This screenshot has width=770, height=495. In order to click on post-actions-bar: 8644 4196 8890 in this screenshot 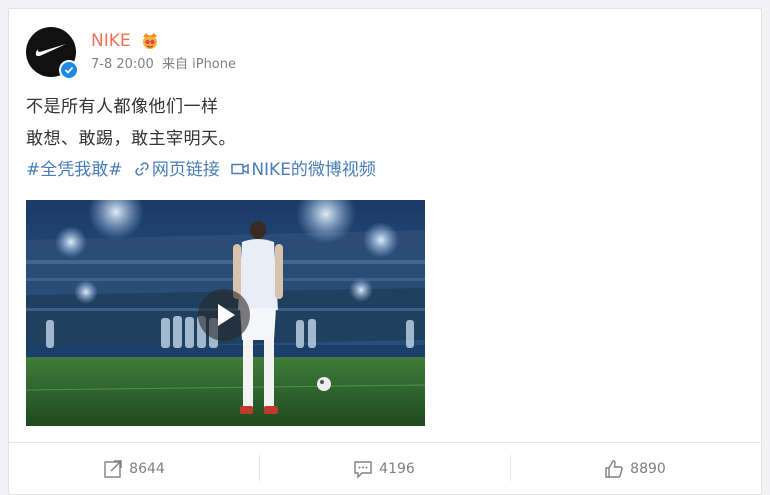, I will do `click(385, 468)`.